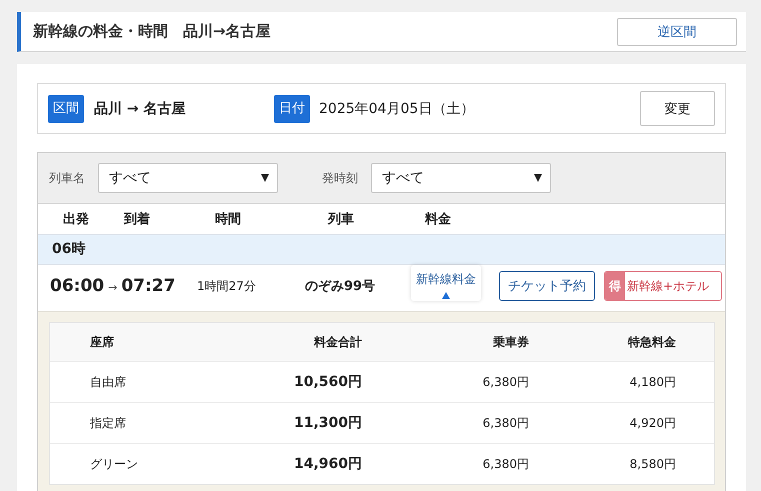  I want to click on deal-badge: 得, so click(615, 286).